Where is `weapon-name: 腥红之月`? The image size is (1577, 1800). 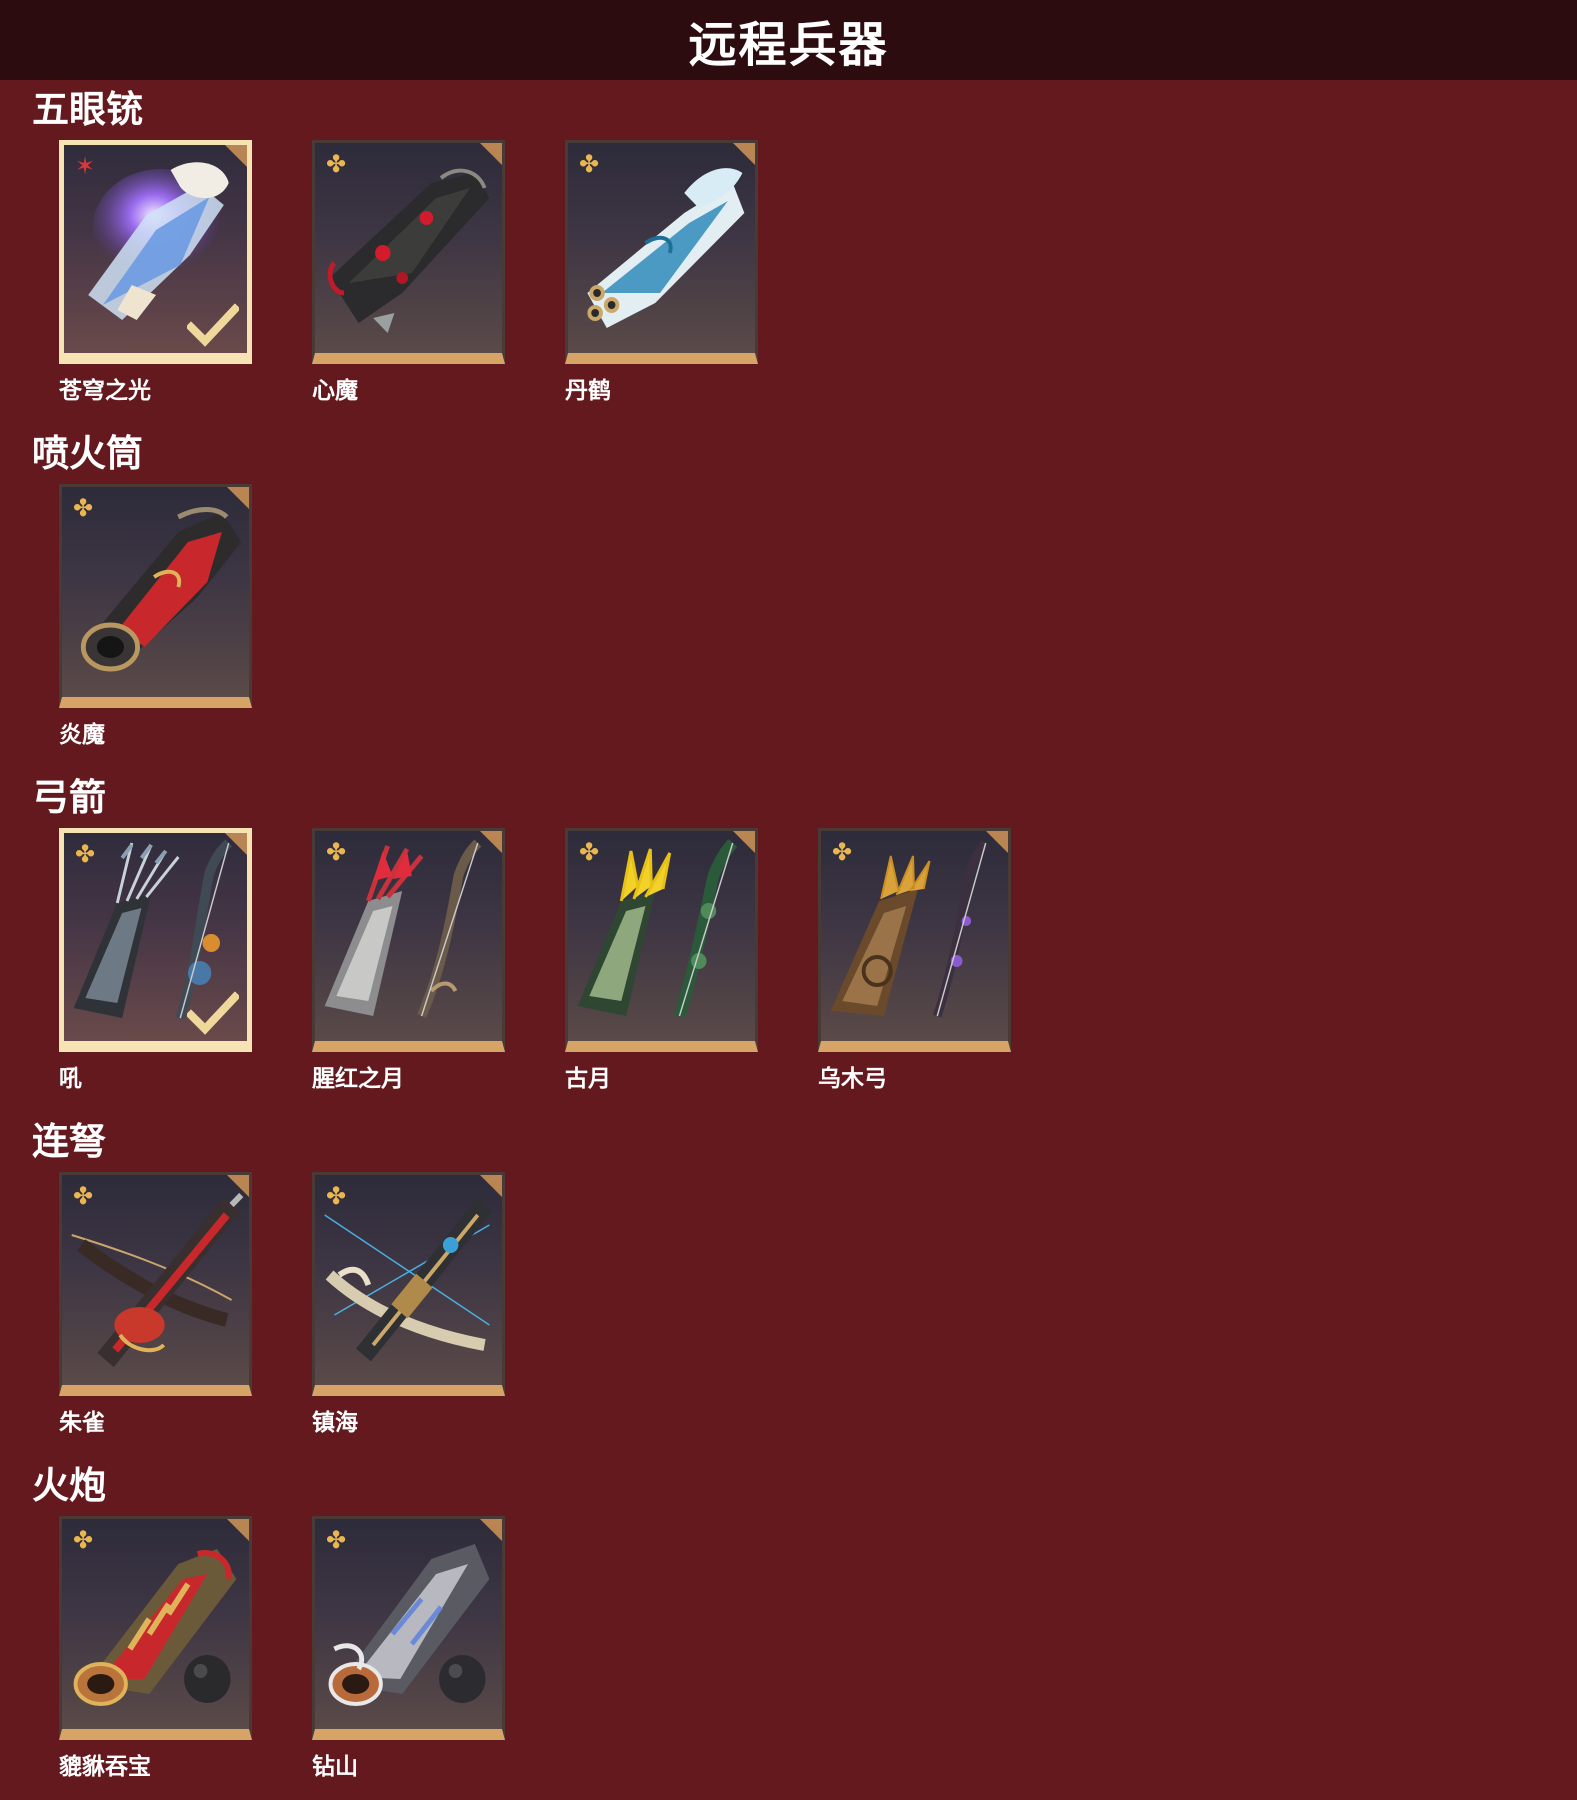 weapon-name: 腥红之月 is located at coordinates (358, 1079).